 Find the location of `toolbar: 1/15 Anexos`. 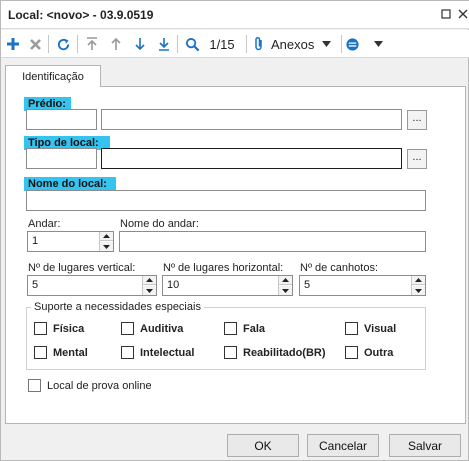

toolbar: 1/15 Anexos is located at coordinates (235, 44).